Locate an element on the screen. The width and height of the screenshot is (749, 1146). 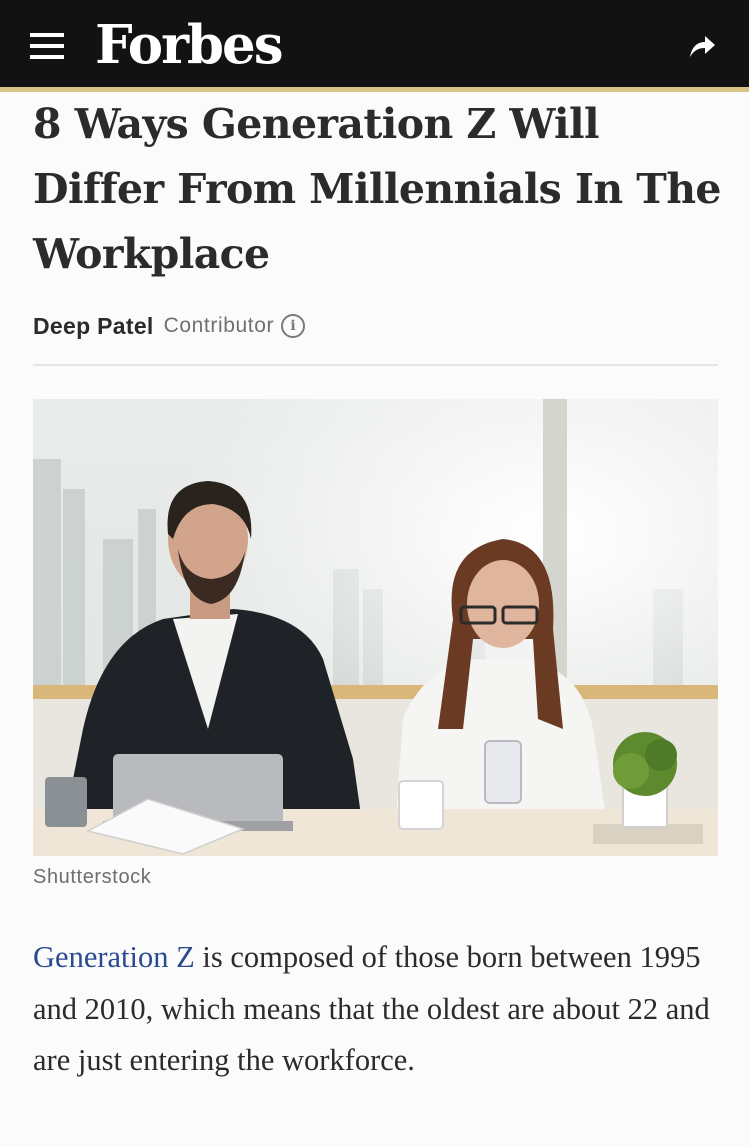
byline: Deep Patel Contributor i is located at coordinates (169, 326).